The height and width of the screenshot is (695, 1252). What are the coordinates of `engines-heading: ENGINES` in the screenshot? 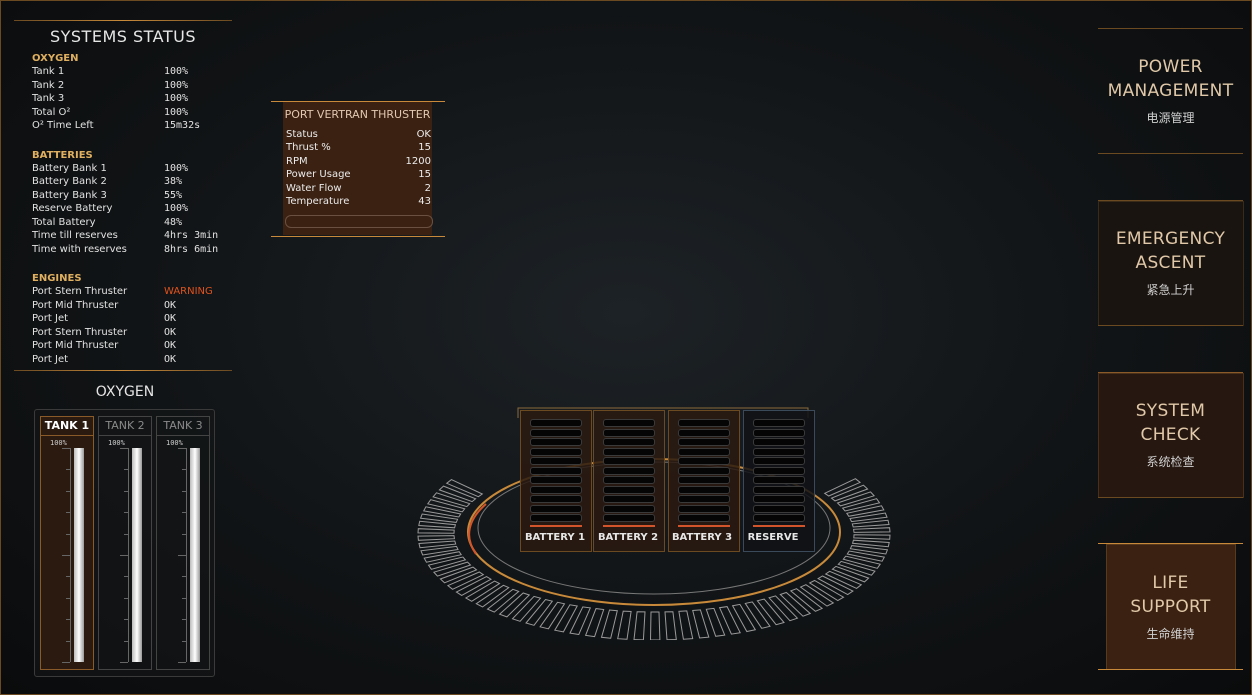 It's located at (57, 278).